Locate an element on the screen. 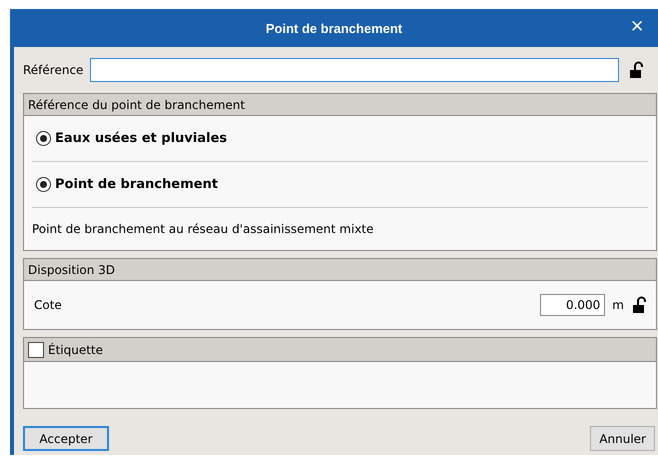 Image resolution: width=658 pixels, height=463 pixels. field-label: Référence is located at coordinates (53, 70).